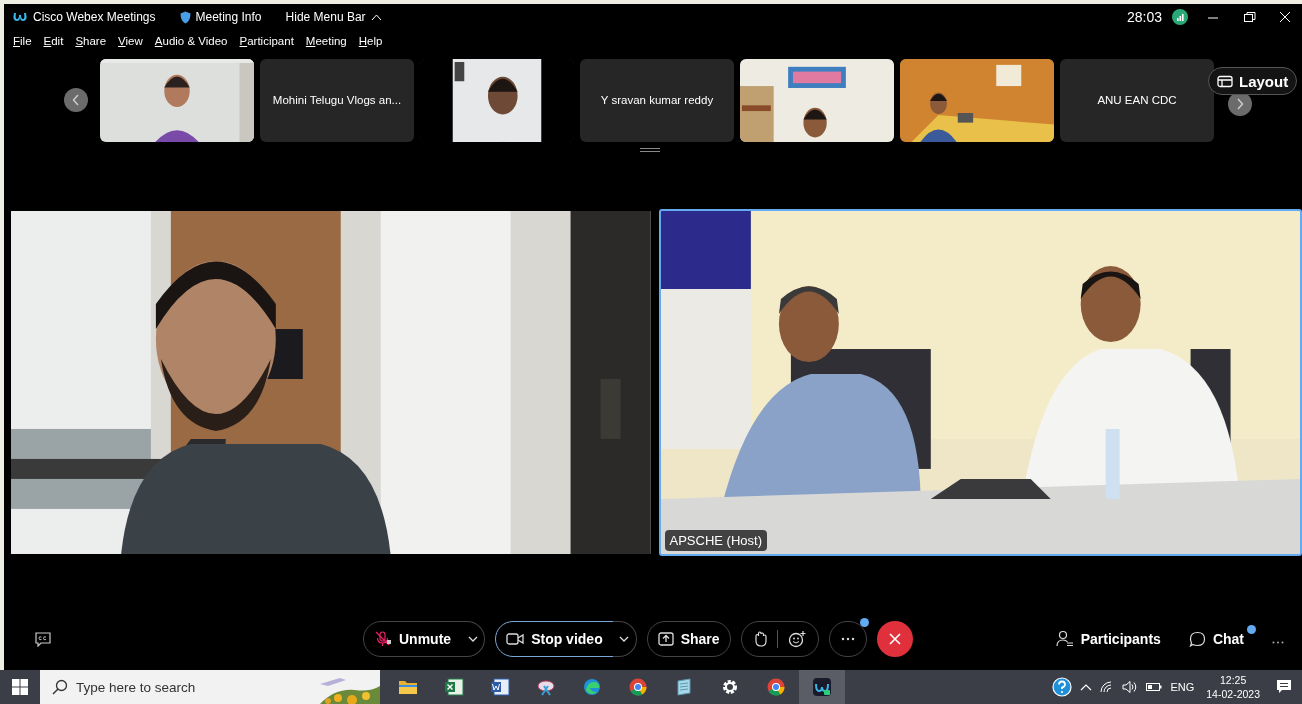 The width and height of the screenshot is (1302, 704). Describe the element at coordinates (186, 687) in the screenshot. I see `search-field: Type here to search` at that location.